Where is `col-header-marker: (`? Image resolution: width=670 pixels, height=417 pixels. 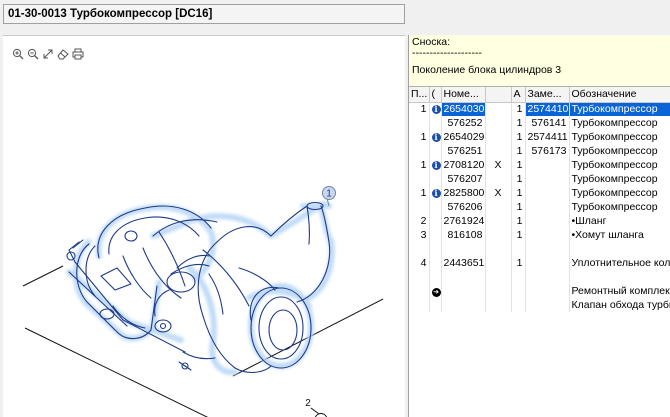
col-header-marker: ( is located at coordinates (435, 95).